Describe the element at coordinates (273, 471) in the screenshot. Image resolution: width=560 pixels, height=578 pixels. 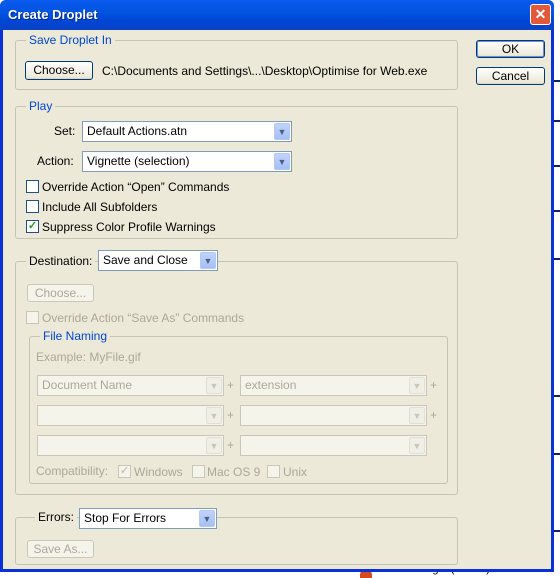
I see `unix-checkbox` at that location.